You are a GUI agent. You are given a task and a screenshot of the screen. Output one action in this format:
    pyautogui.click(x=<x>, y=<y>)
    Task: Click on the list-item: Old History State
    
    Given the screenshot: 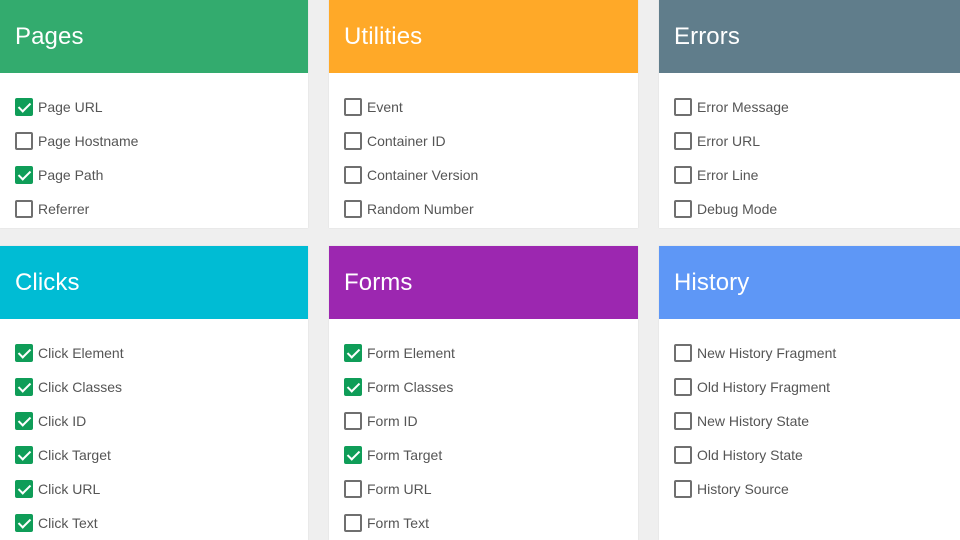 What is the action you would take?
    pyautogui.click(x=809, y=455)
    